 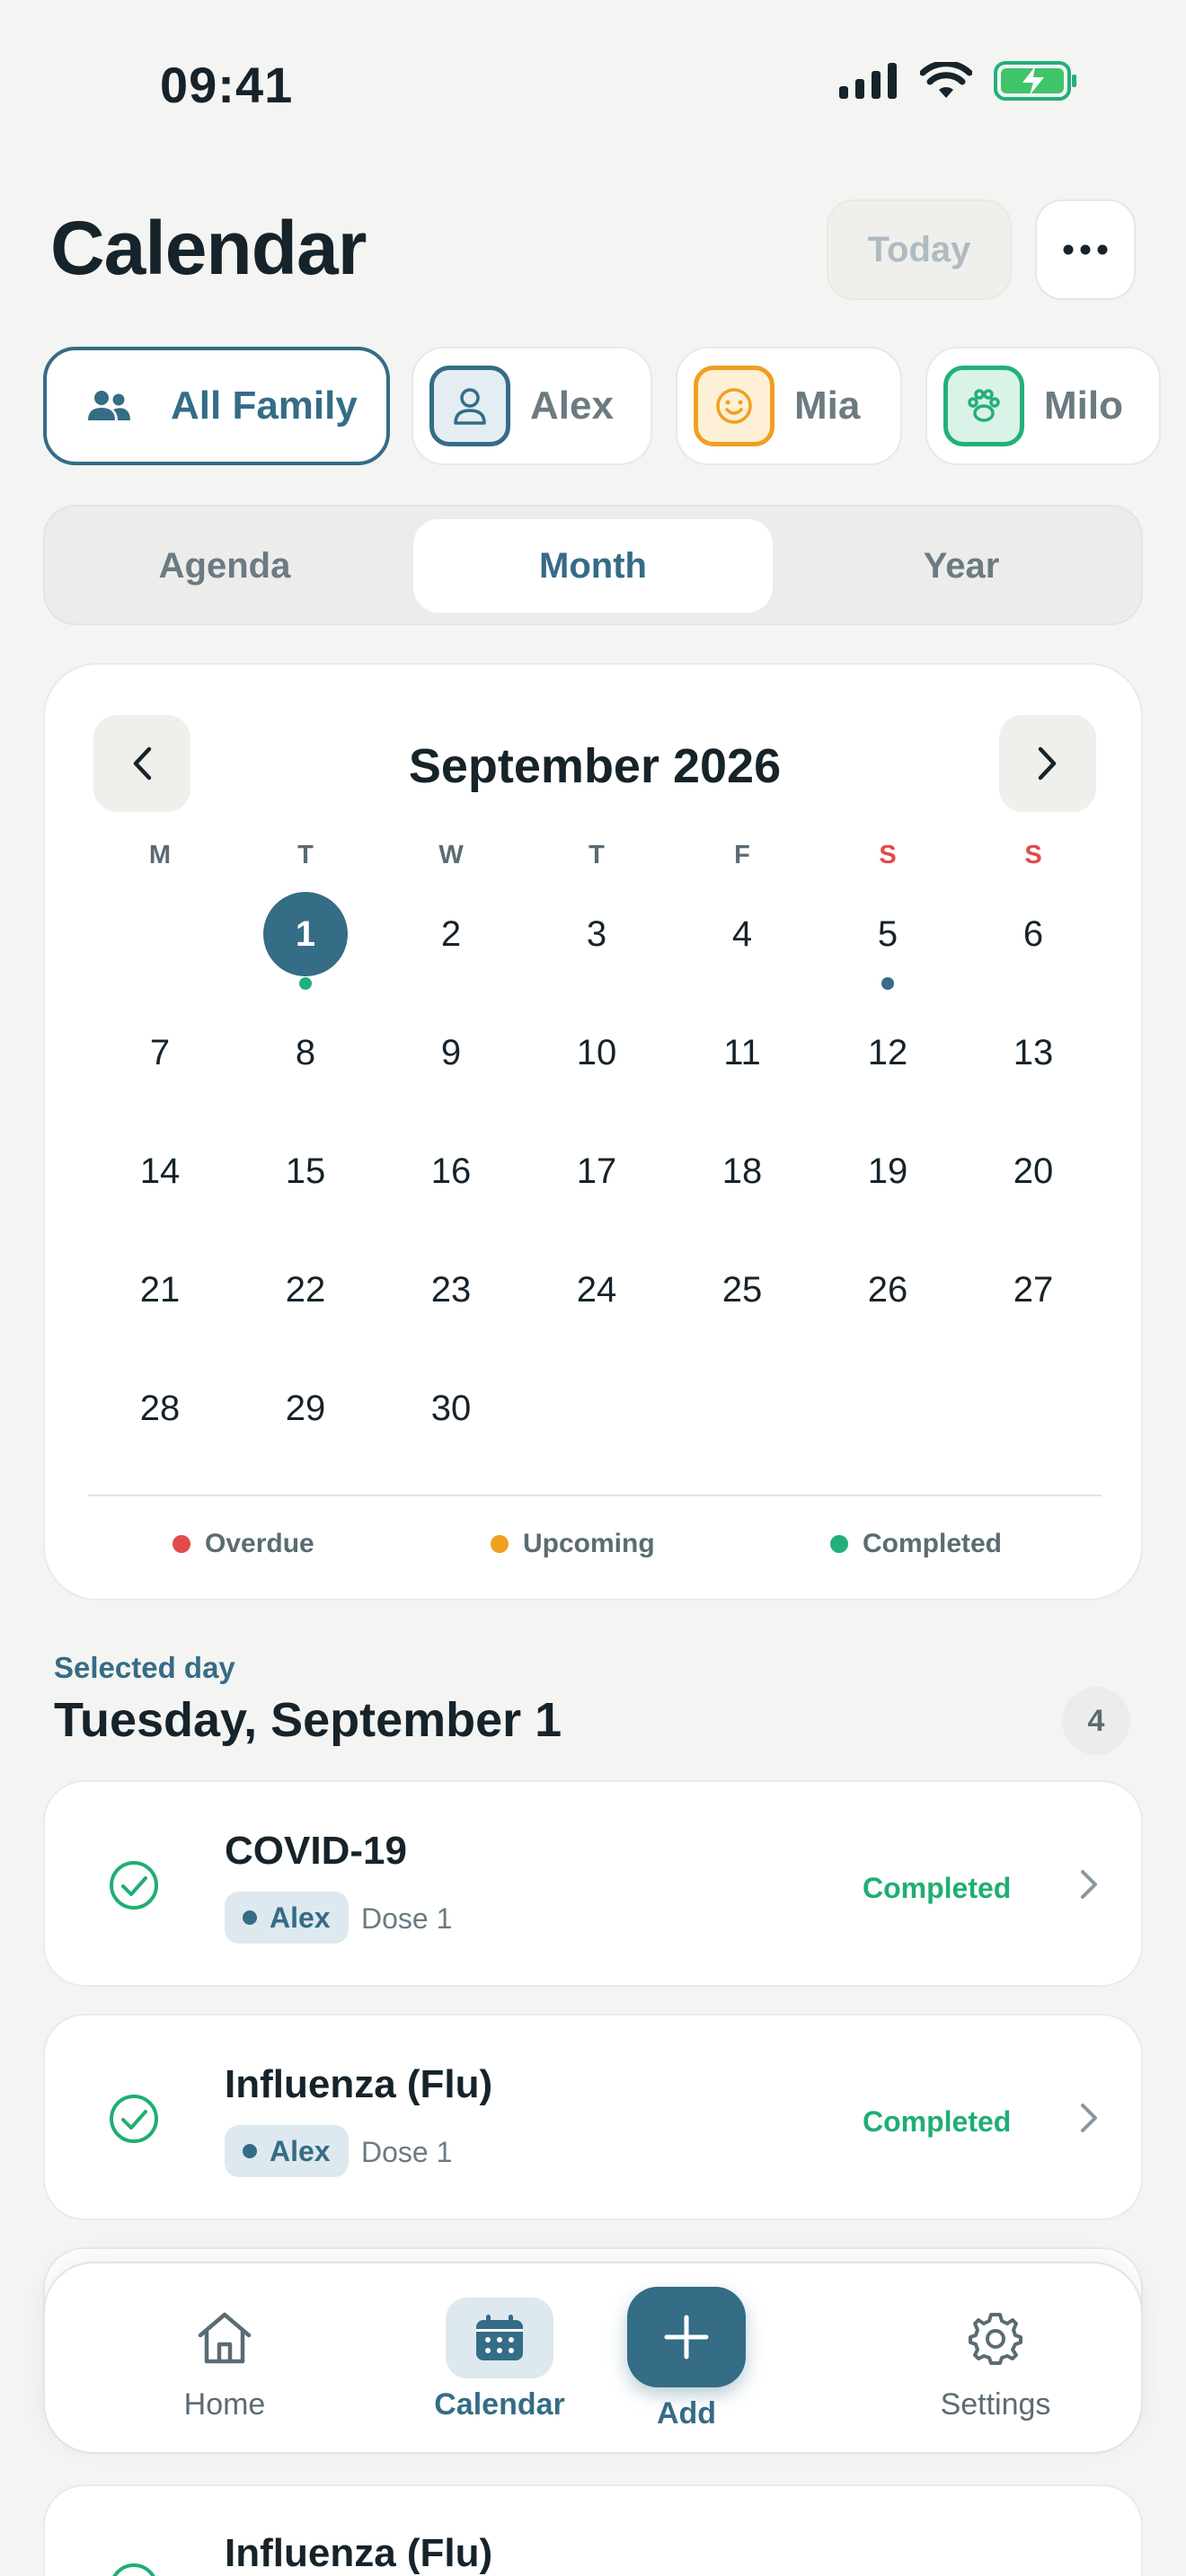 I want to click on calendar-day: 23, so click(x=451, y=1290).